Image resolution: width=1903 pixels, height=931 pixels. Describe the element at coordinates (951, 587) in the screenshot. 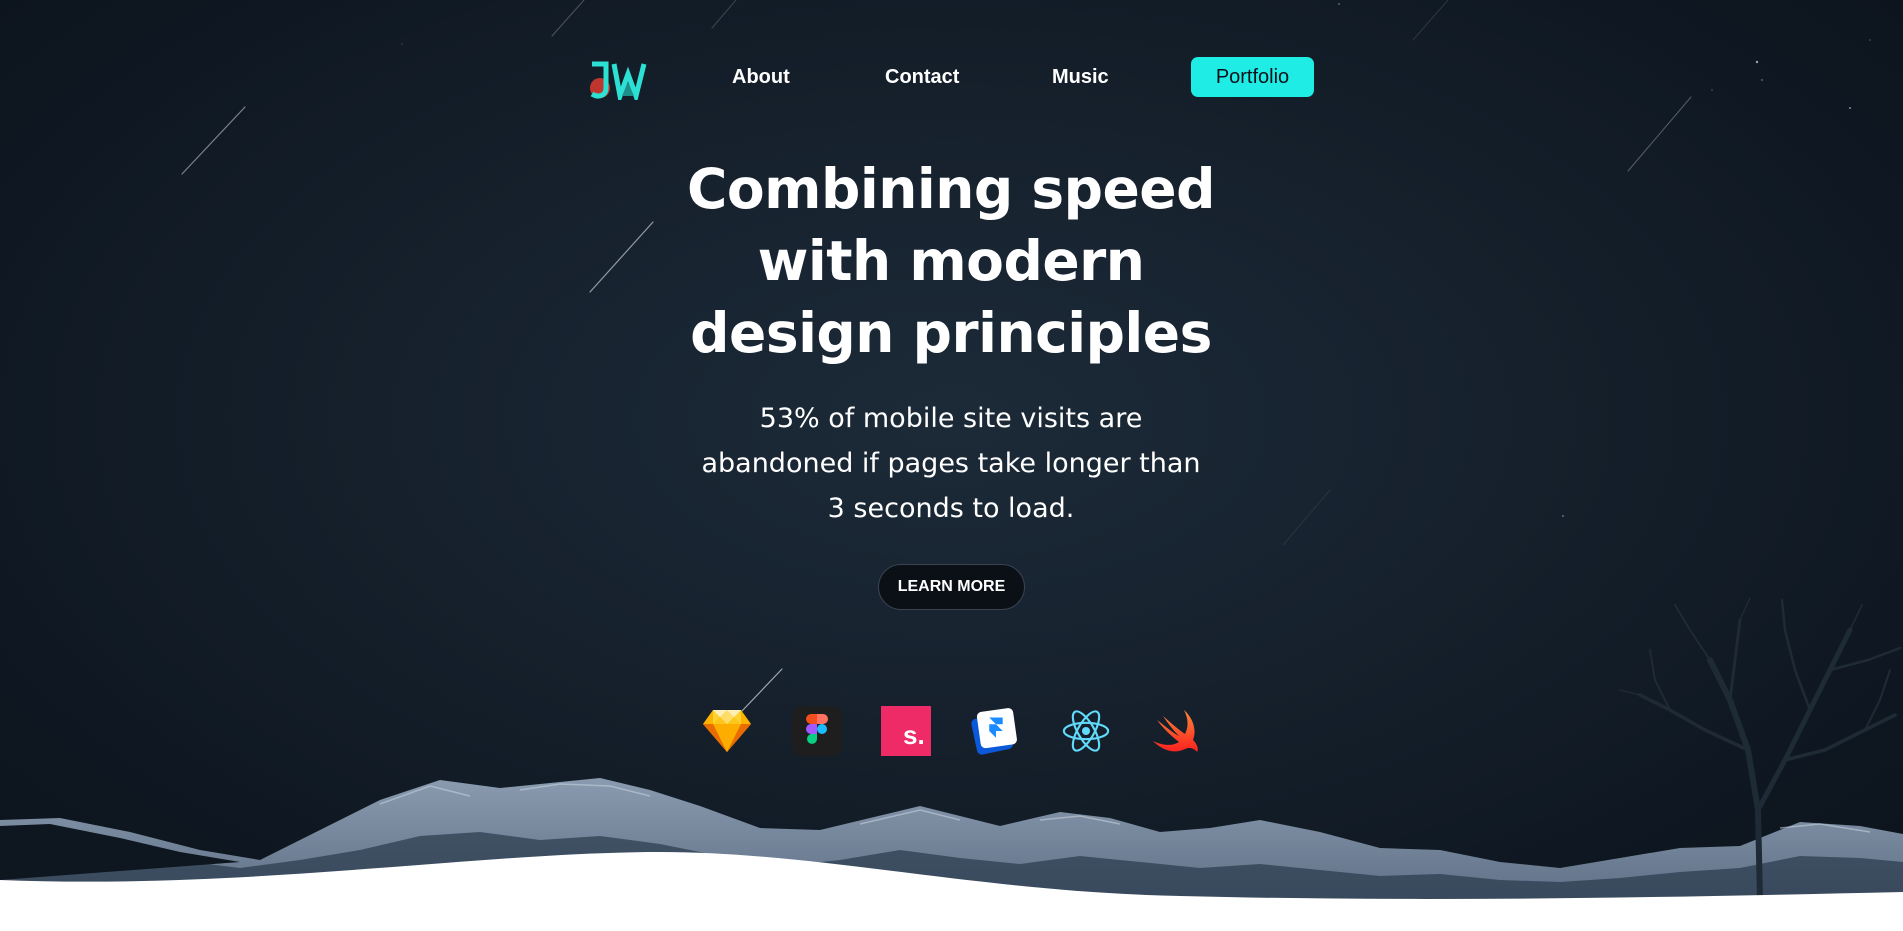

I see `learn-more-button: LEARN MORE` at that location.